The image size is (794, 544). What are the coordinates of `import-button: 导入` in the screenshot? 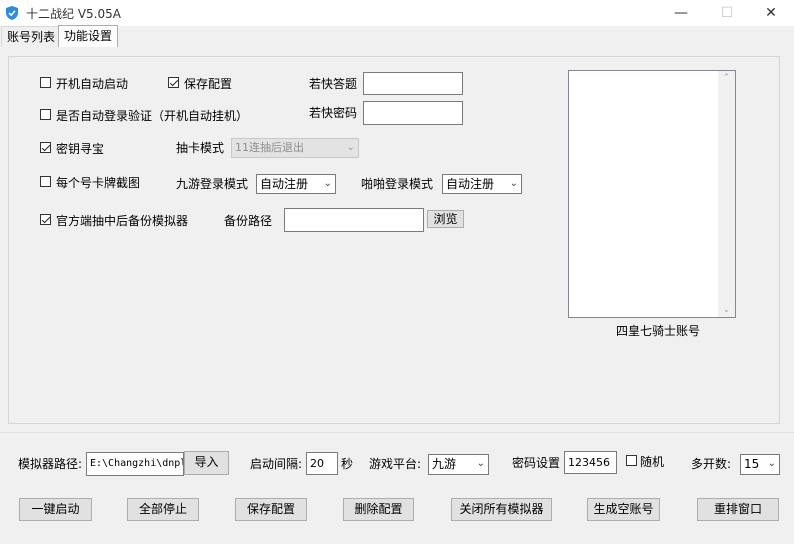 It's located at (206, 463).